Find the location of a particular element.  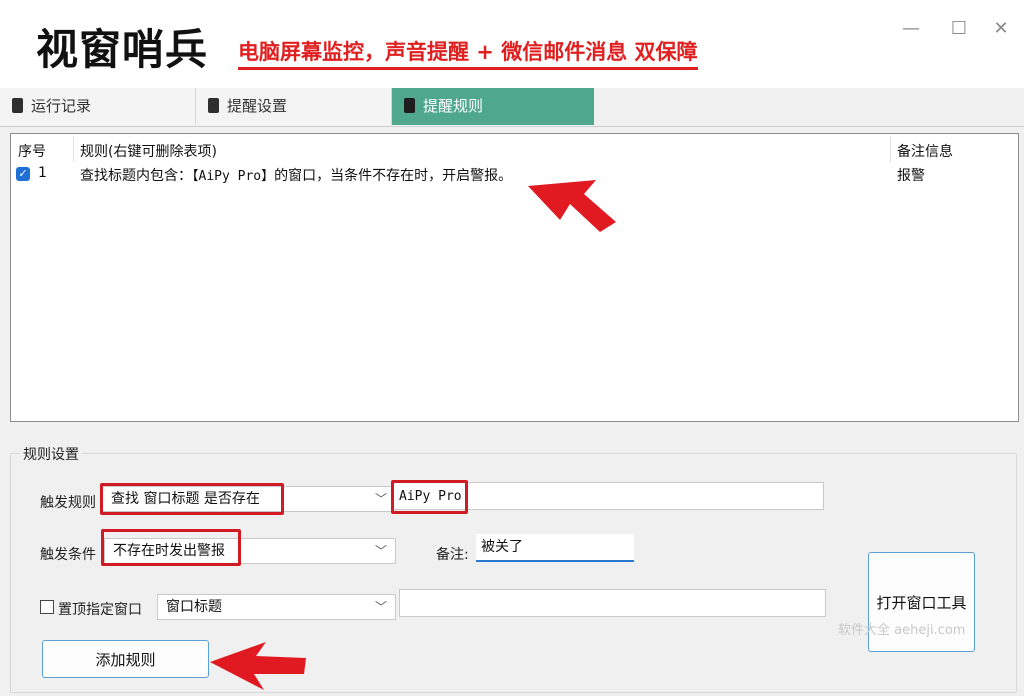

minimize-button: — is located at coordinates (911, 29).